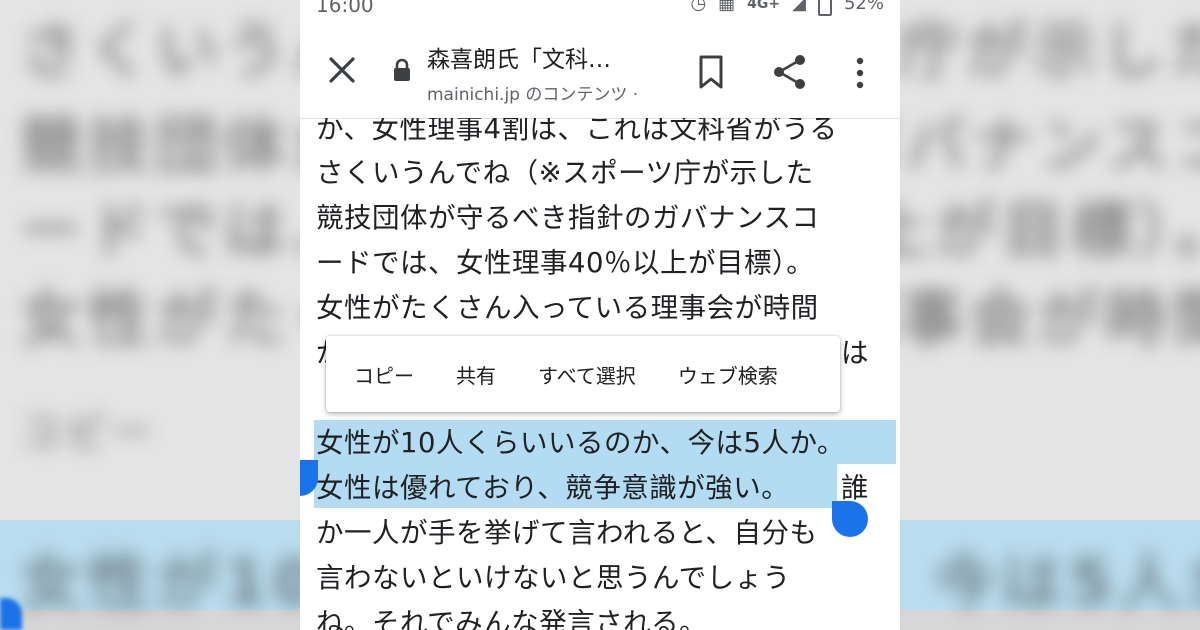  I want to click on close-button, so click(342, 70).